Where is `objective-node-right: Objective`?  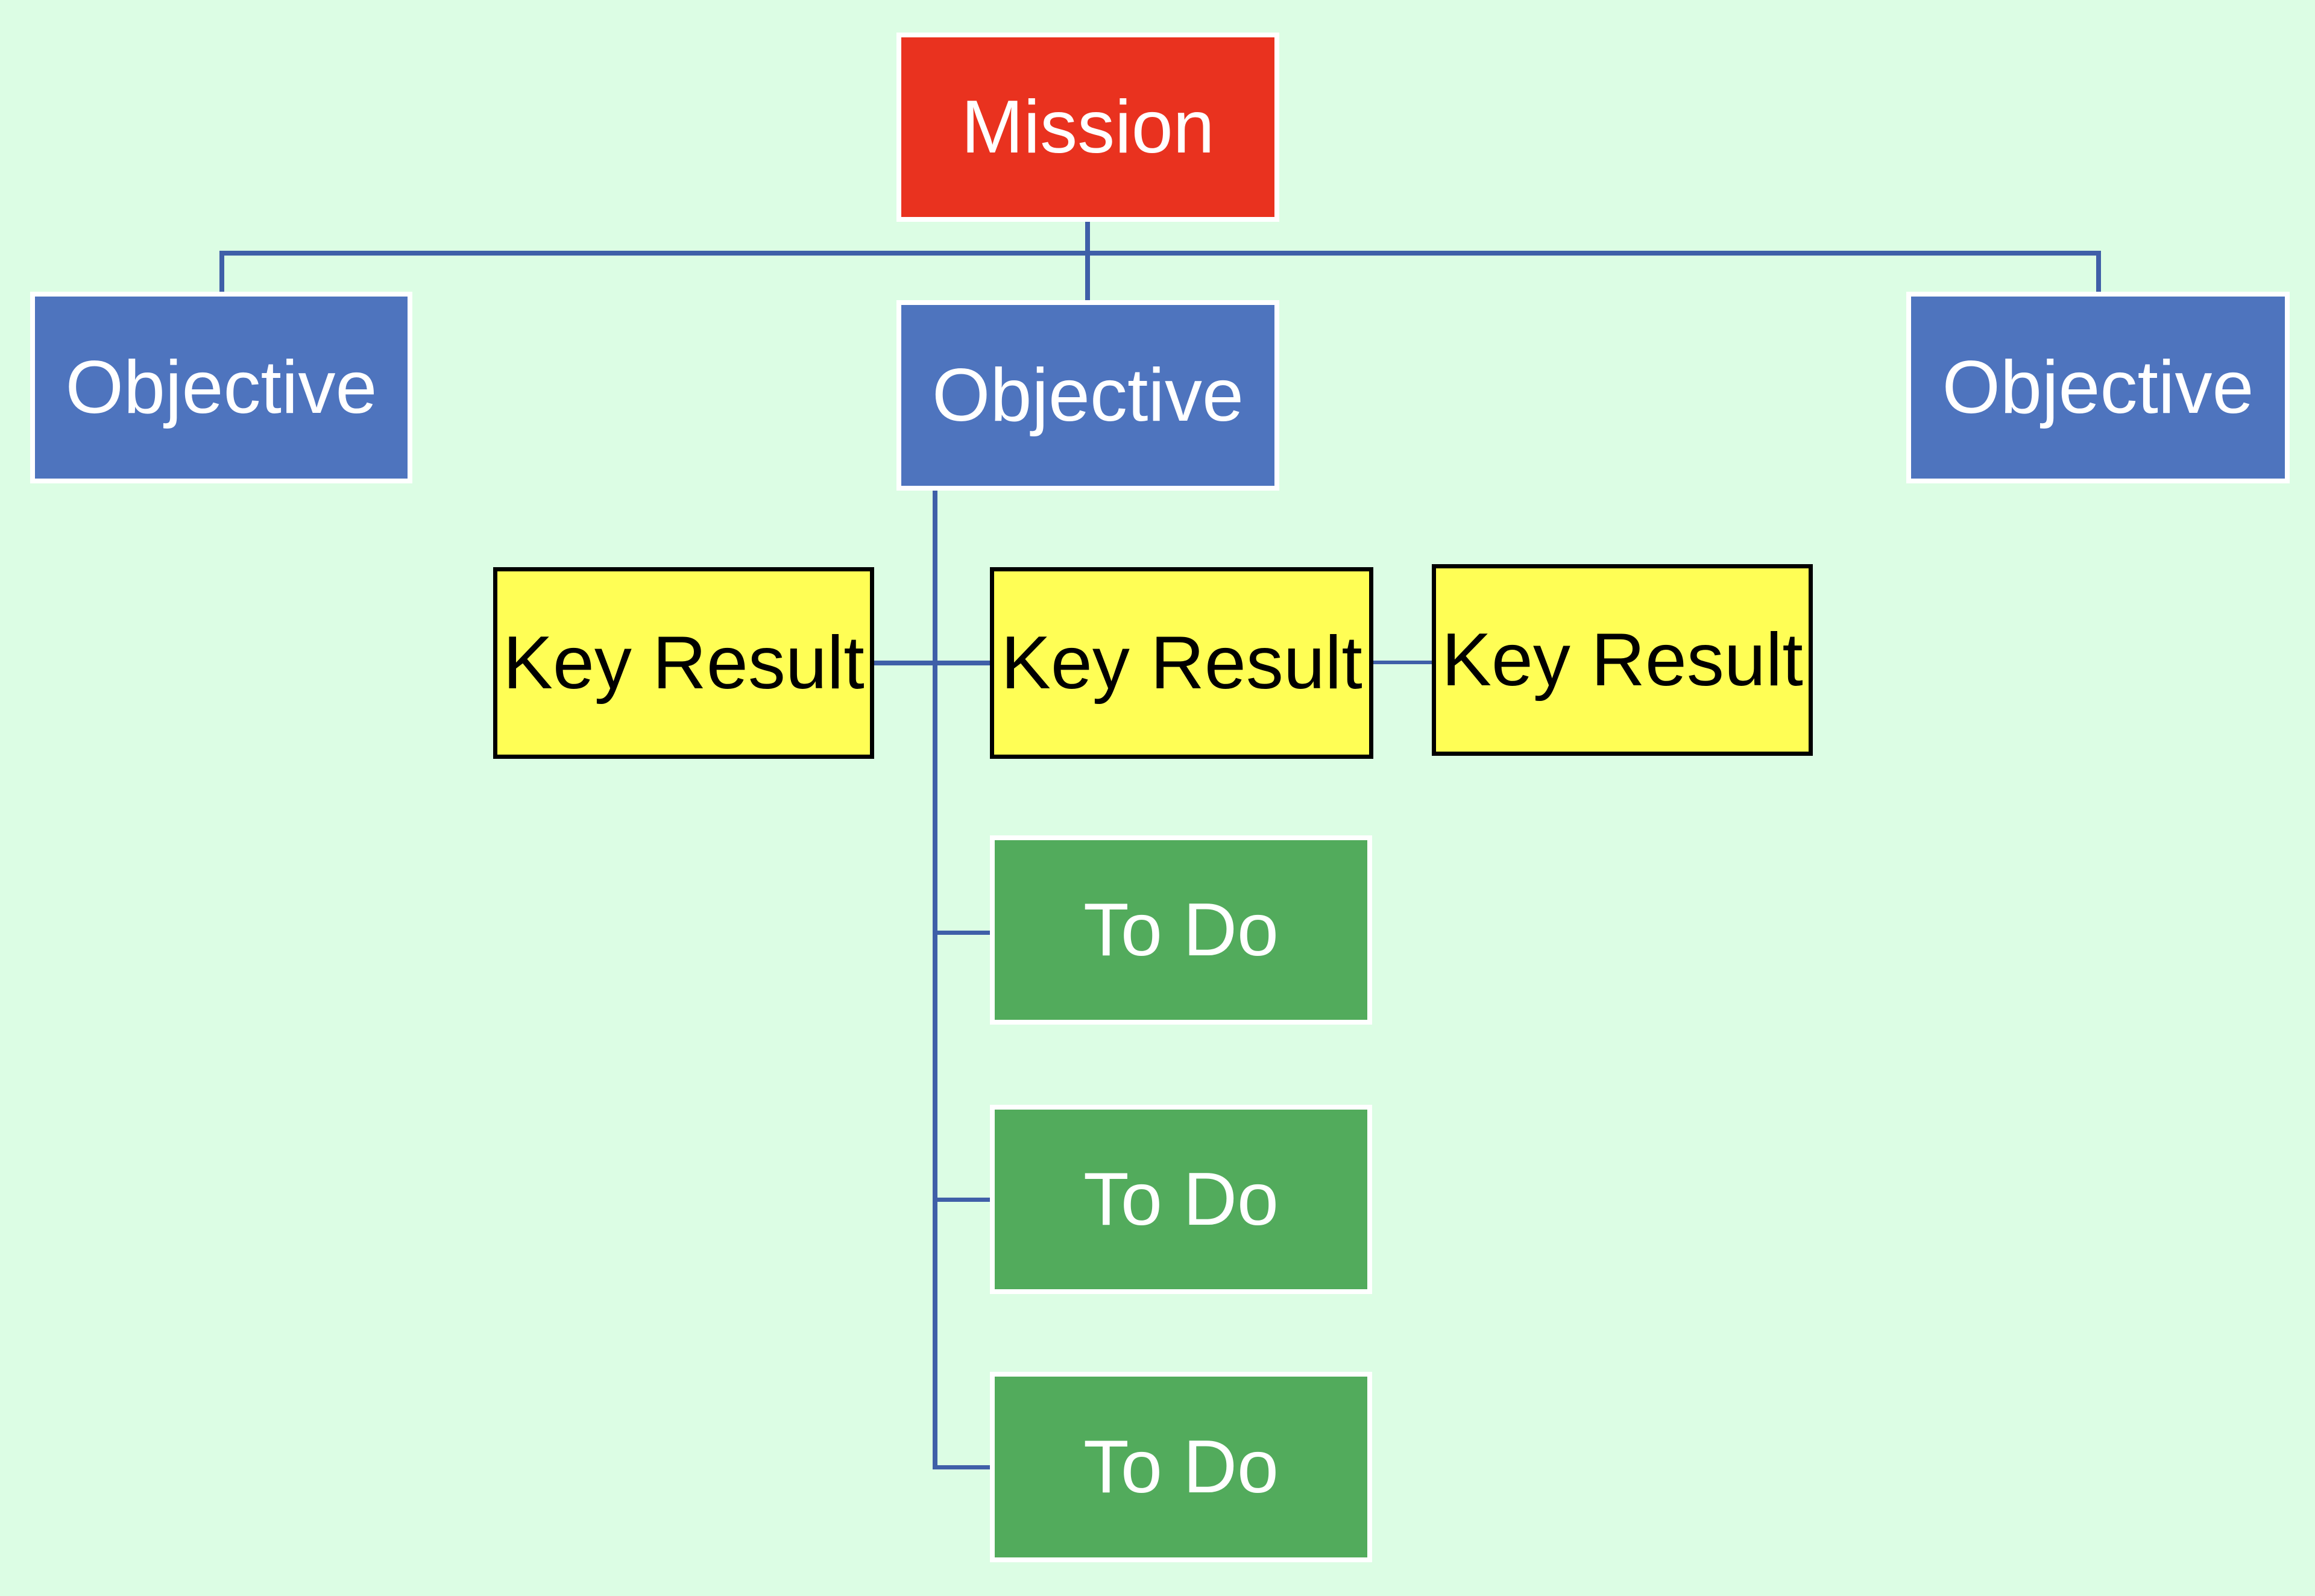 objective-node-right: Objective is located at coordinates (2098, 388).